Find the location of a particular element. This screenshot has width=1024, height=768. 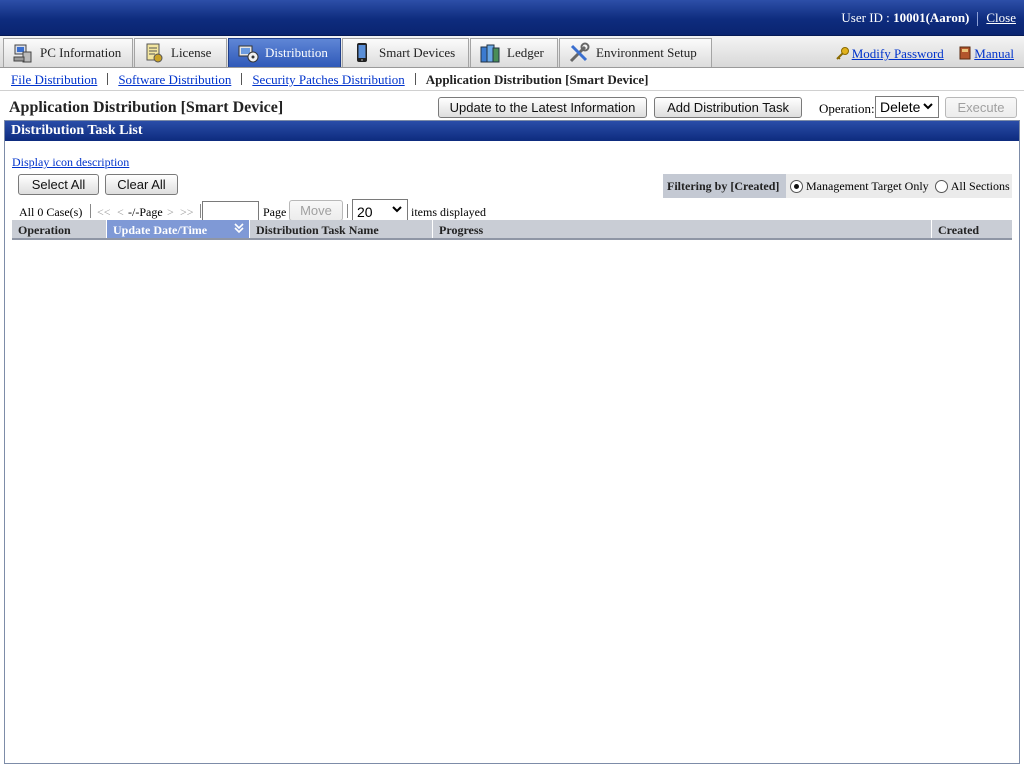

case-count: All 0 Case(s) is located at coordinates (51, 212).